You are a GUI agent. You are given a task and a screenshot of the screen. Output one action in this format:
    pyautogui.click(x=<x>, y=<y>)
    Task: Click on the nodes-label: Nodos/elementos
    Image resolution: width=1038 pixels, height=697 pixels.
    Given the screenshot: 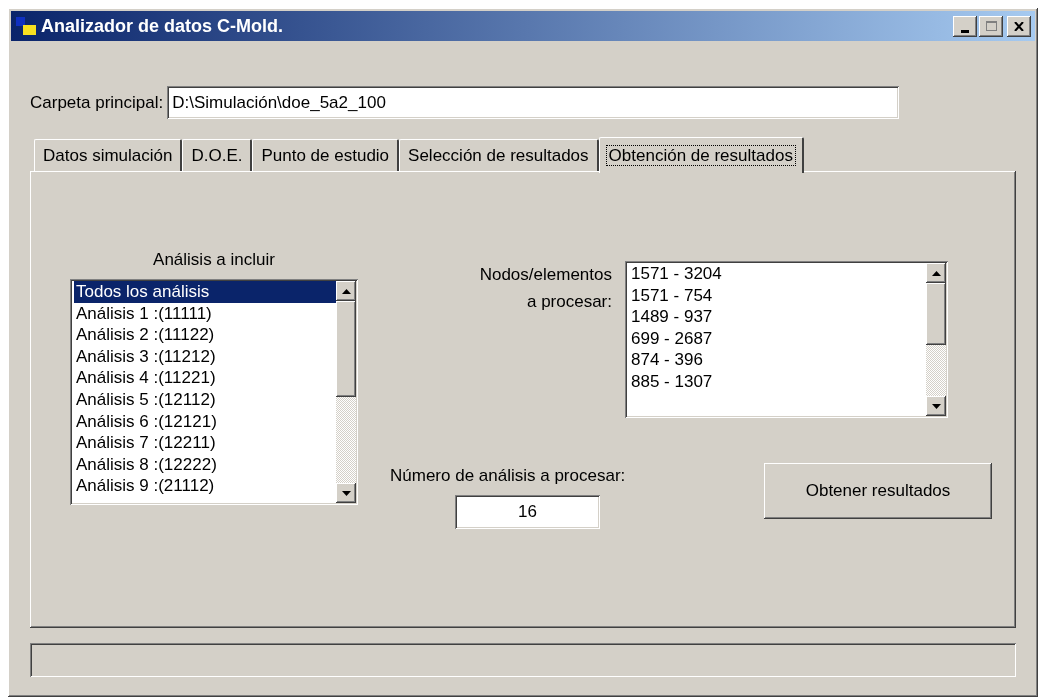 What is the action you would take?
    pyautogui.click(x=545, y=275)
    